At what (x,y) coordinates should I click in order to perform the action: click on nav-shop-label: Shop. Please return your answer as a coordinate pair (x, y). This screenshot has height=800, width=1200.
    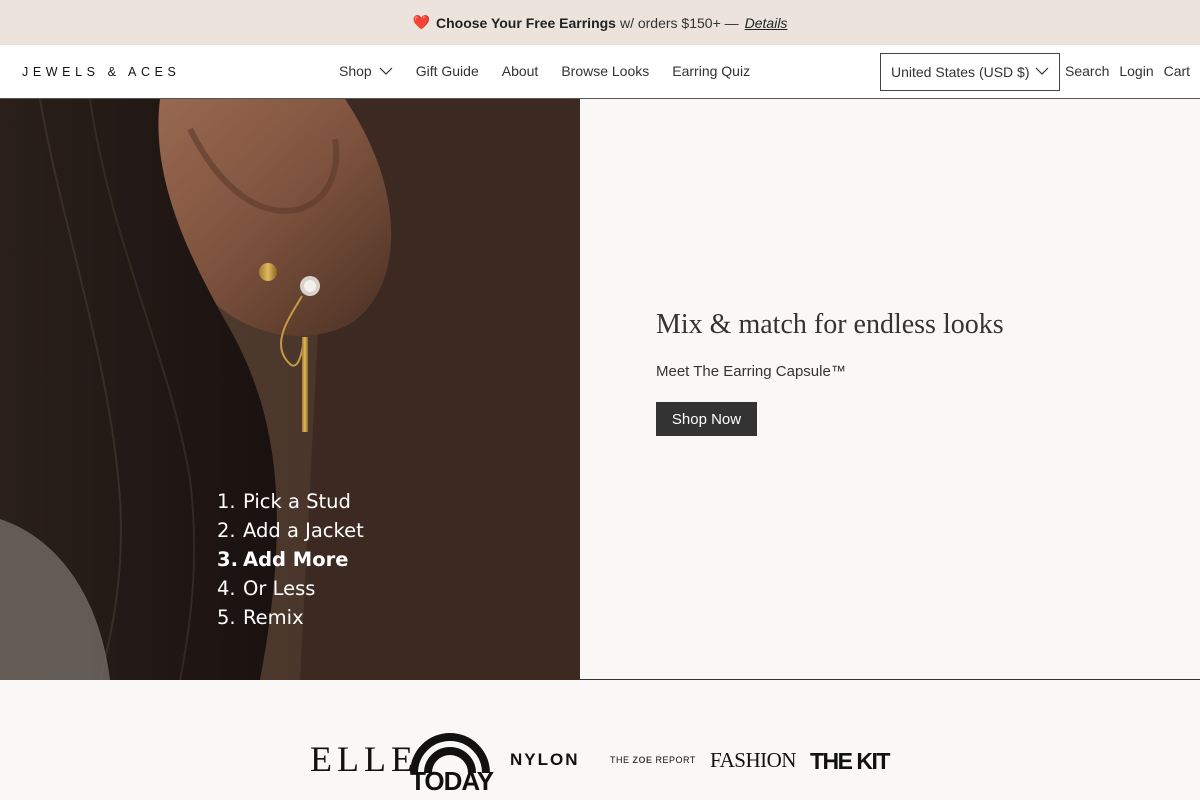
    Looking at the image, I should click on (355, 71).